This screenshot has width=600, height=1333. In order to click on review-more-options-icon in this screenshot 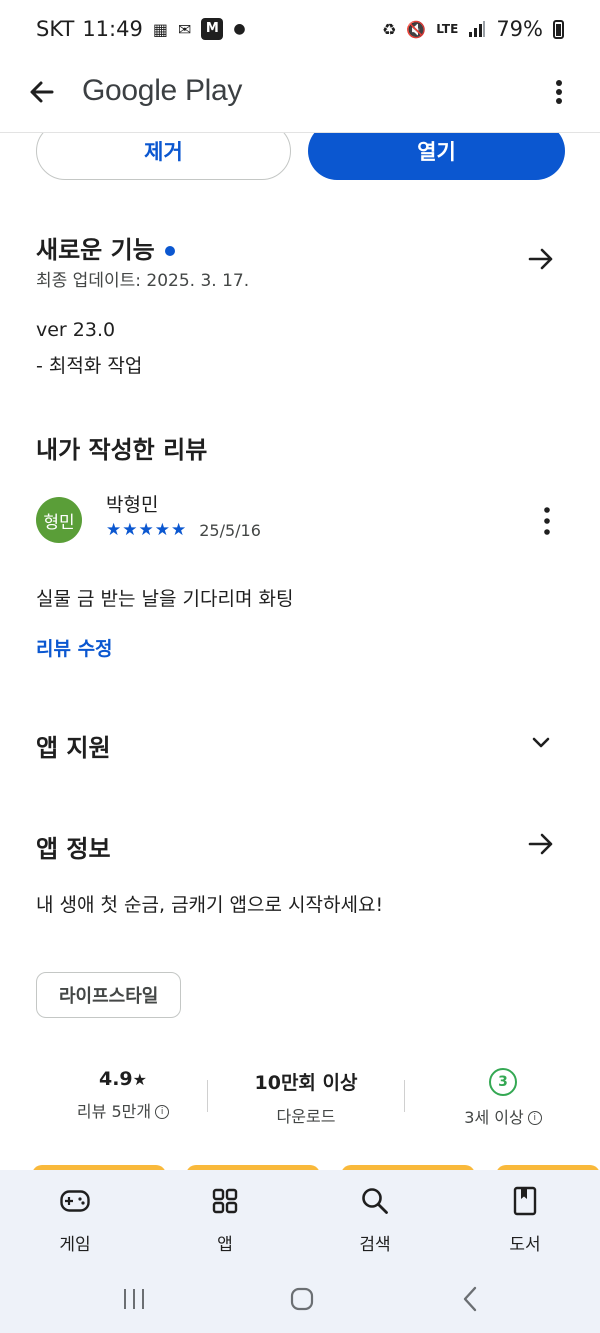, I will do `click(547, 521)`.